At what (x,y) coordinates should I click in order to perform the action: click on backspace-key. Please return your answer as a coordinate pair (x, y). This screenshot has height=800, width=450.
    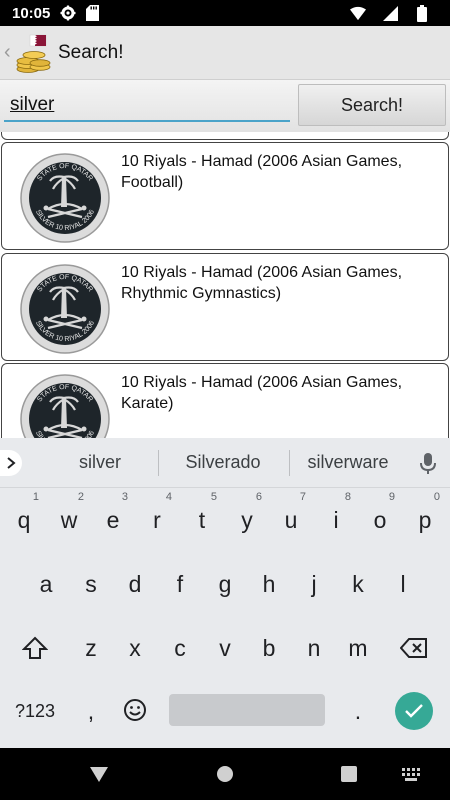
    Looking at the image, I should click on (414, 648).